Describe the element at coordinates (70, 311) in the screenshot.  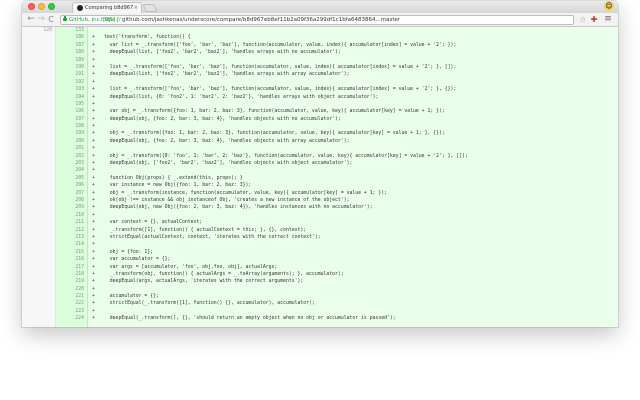
I see `new-line-number: 223` at that location.